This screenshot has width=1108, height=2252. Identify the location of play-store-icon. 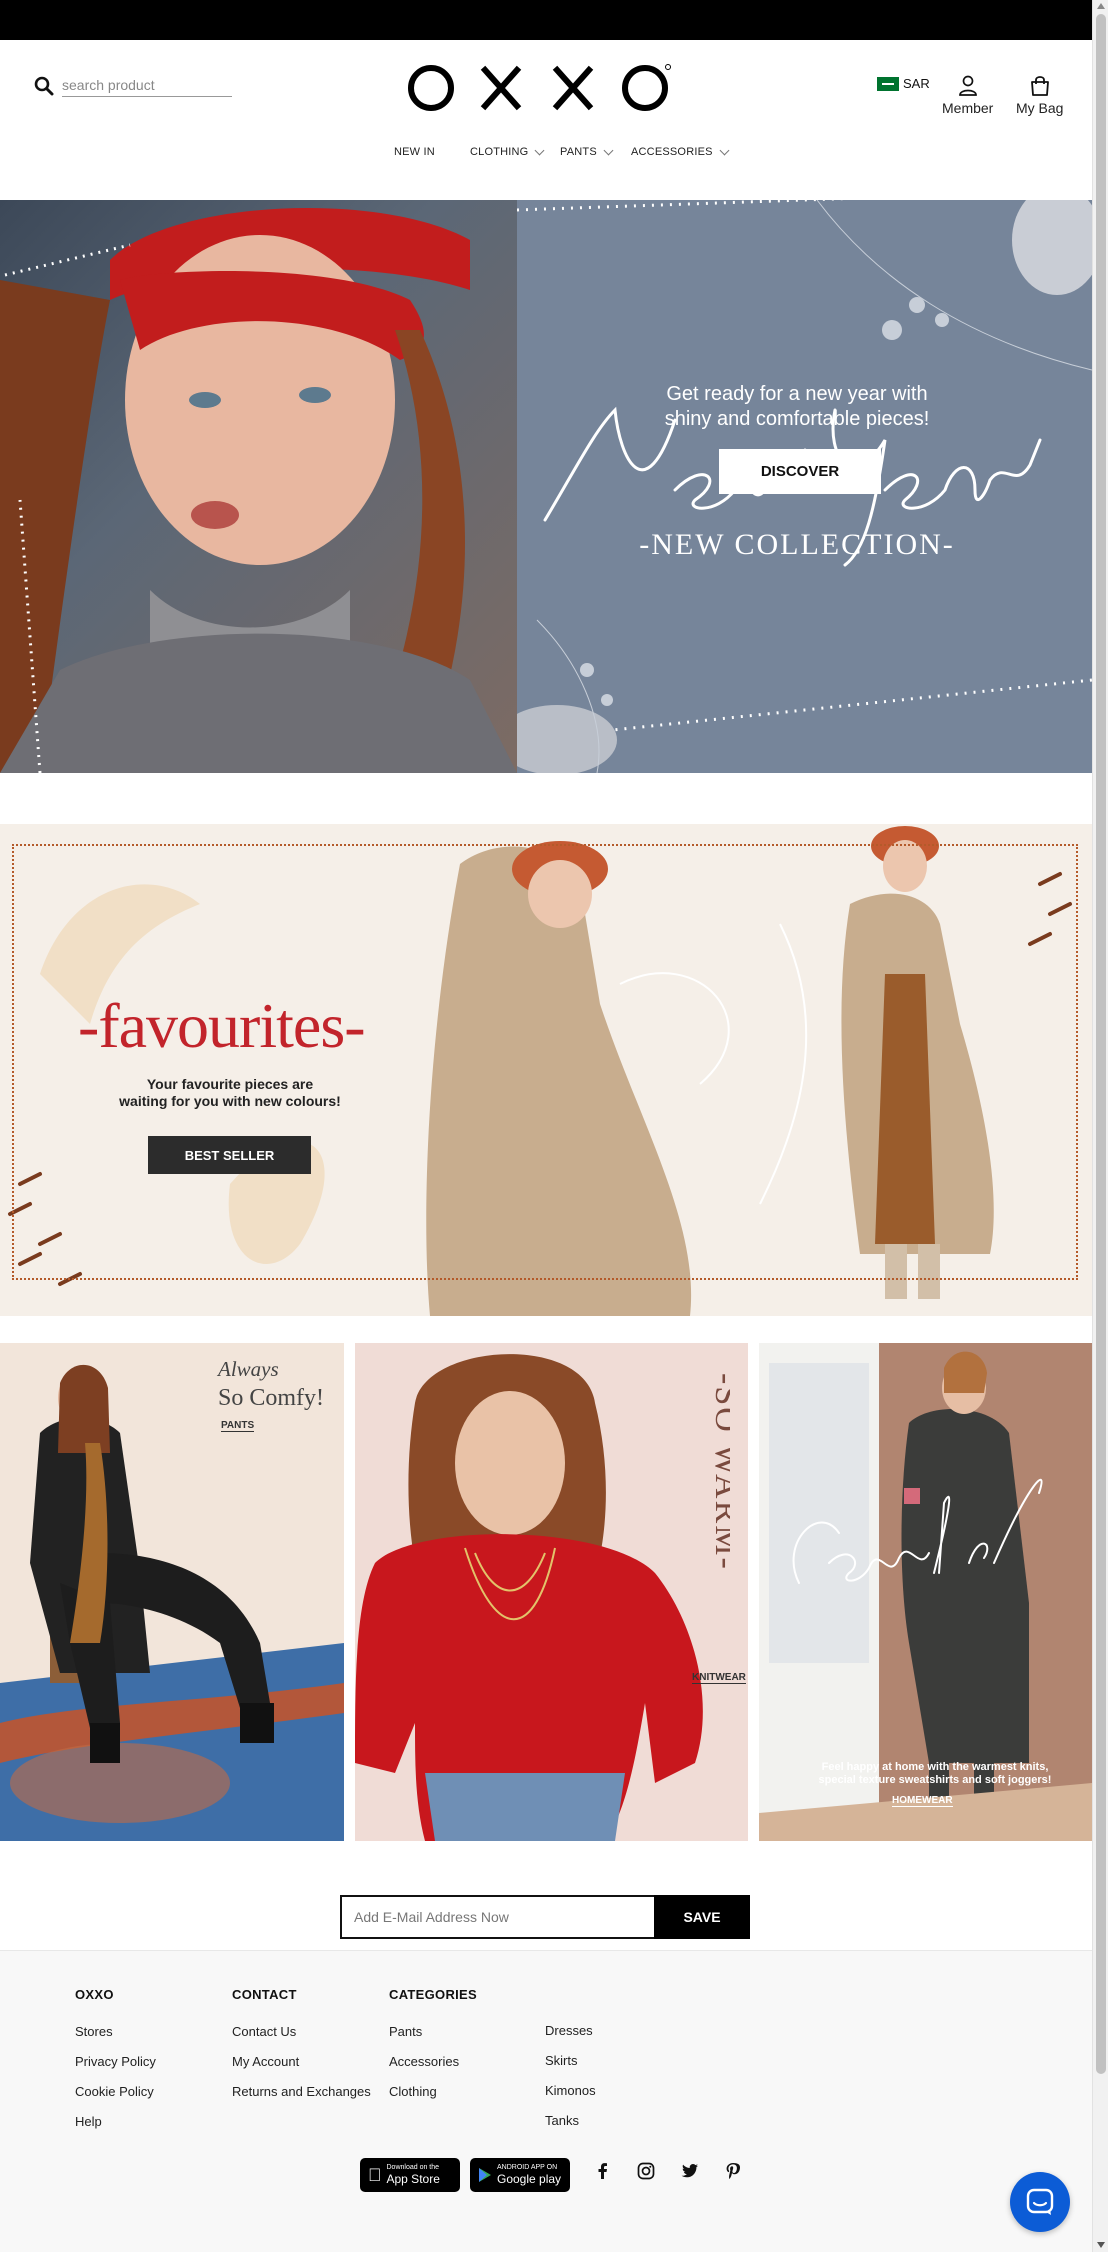
(485, 2175).